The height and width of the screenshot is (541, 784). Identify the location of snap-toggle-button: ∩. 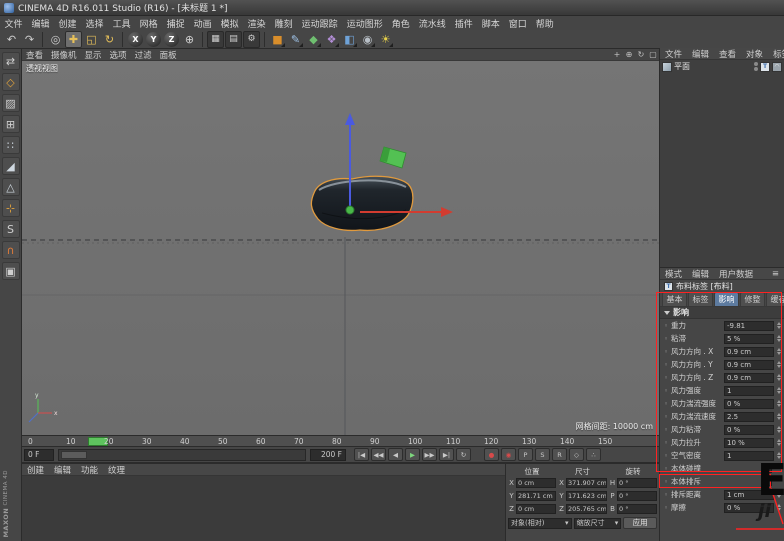
(10, 250).